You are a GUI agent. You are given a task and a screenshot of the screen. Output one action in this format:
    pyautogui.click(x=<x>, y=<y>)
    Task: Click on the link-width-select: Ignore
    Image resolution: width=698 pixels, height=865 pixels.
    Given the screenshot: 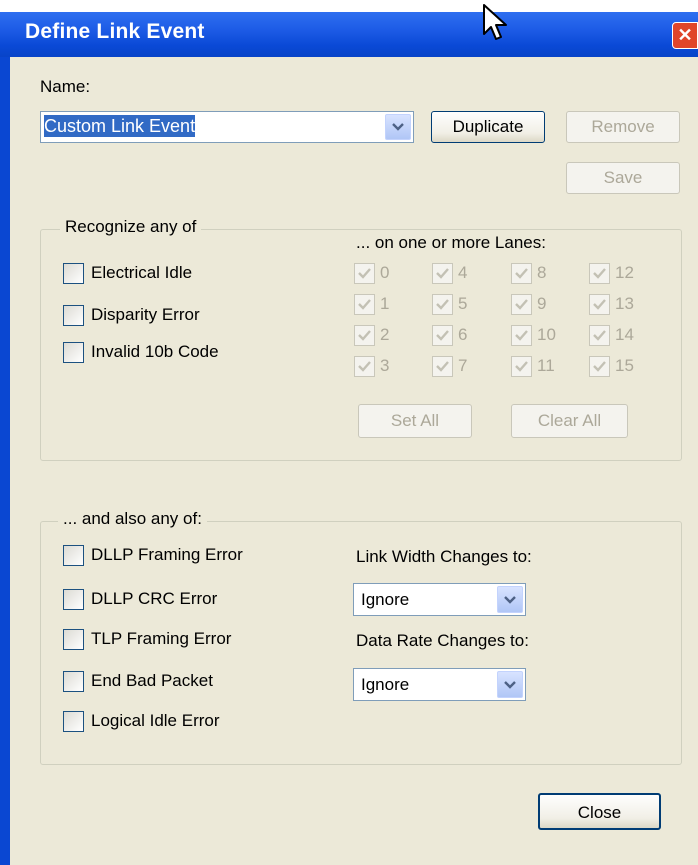 What is the action you would take?
    pyautogui.click(x=439, y=599)
    